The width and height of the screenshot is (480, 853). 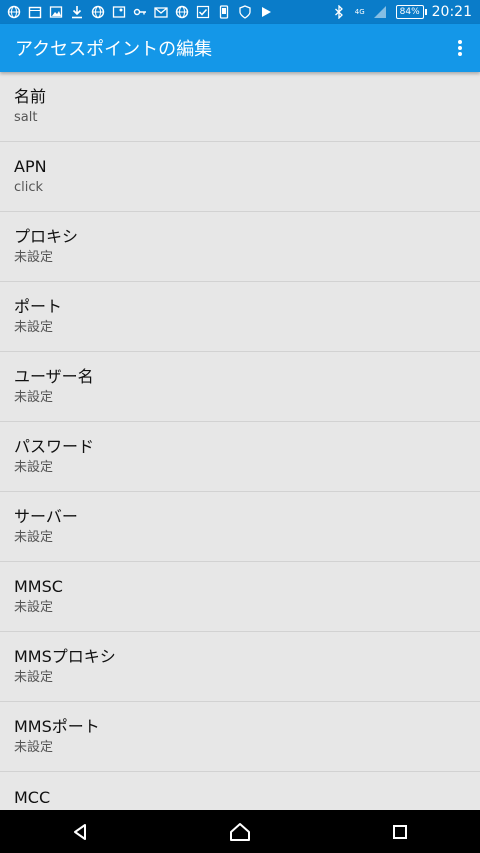 I want to click on key-icon, so click(x=139, y=12).